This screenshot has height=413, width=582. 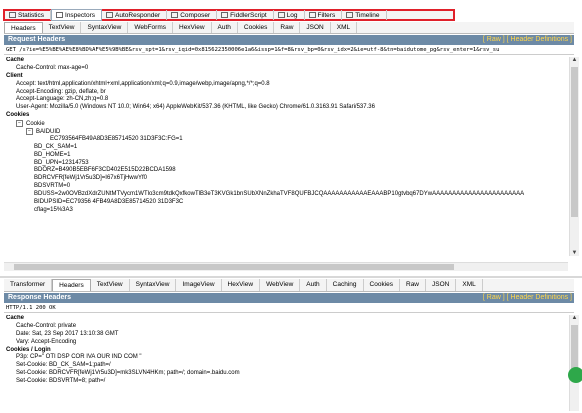 What do you see at coordinates (286, 171) in the screenshot?
I see `header-row: BDORZ=B490B5EBF6F3CD402E515D22BCDA1598` at bounding box center [286, 171].